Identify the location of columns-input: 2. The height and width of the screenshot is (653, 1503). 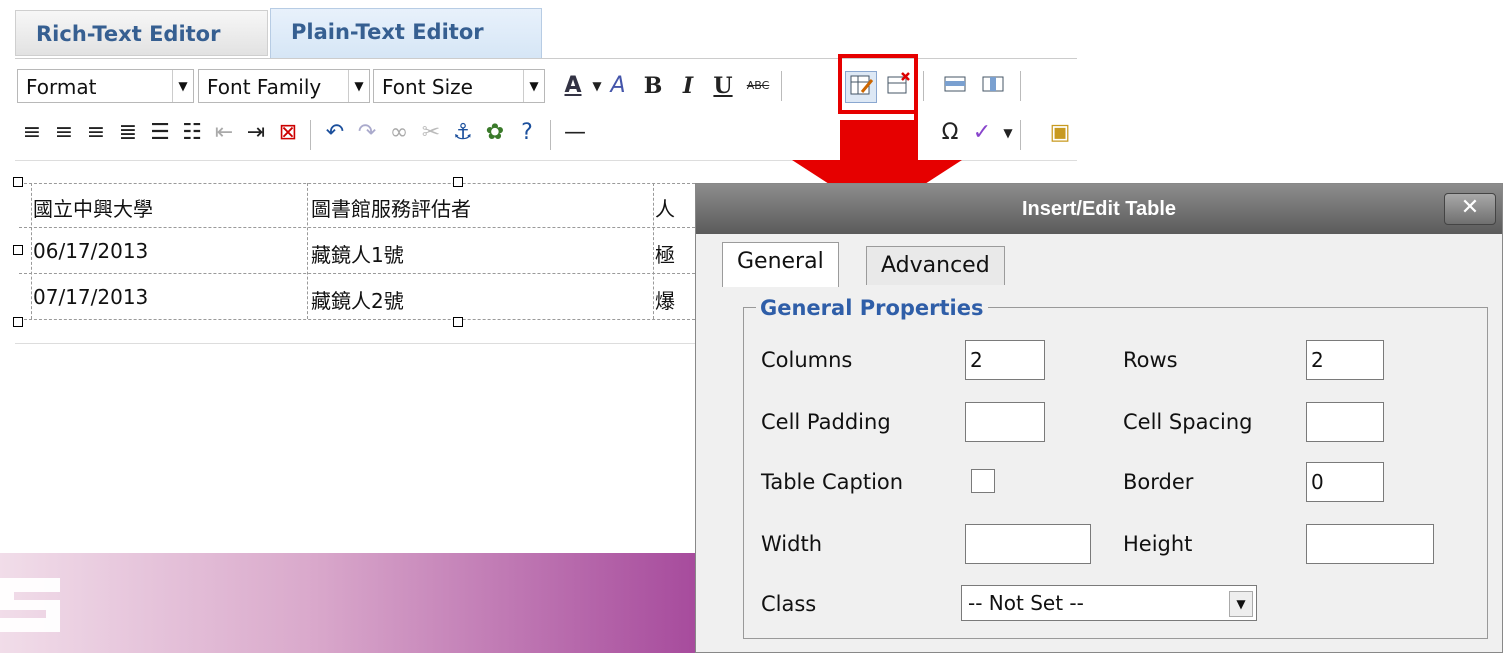
(1005, 360).